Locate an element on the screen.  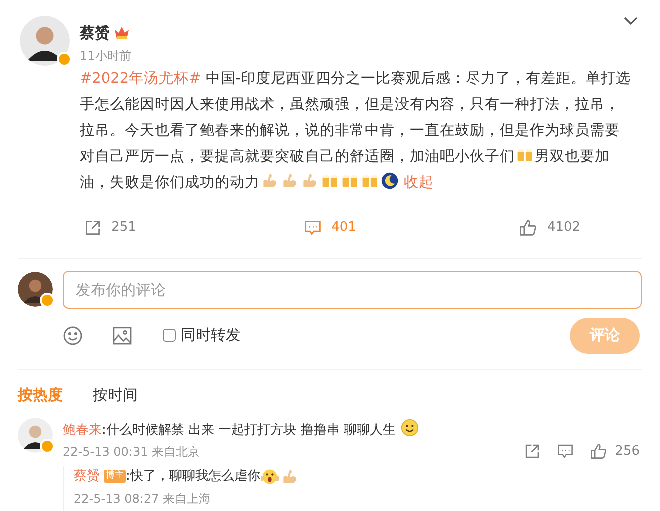
like-action: 4102 is located at coordinates (550, 228).